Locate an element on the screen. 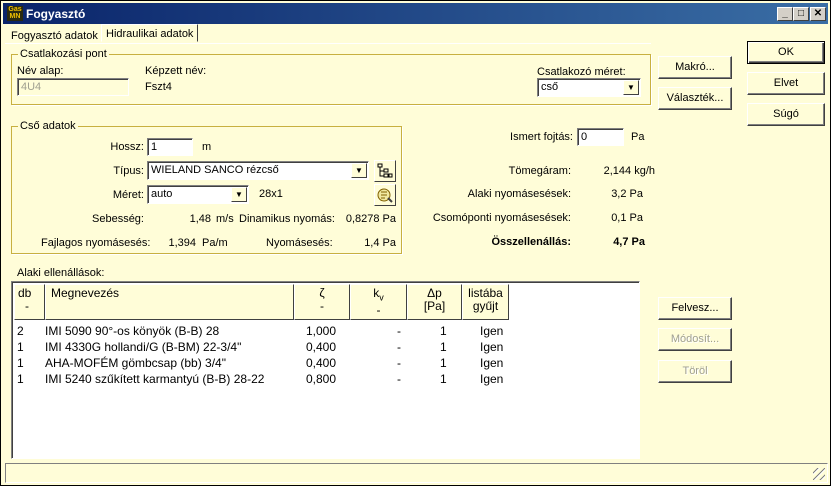 Image resolution: width=831 pixels, height=486 pixels. dynamic-pressure-label: Dinamikus nyomás: is located at coordinates (287, 219).